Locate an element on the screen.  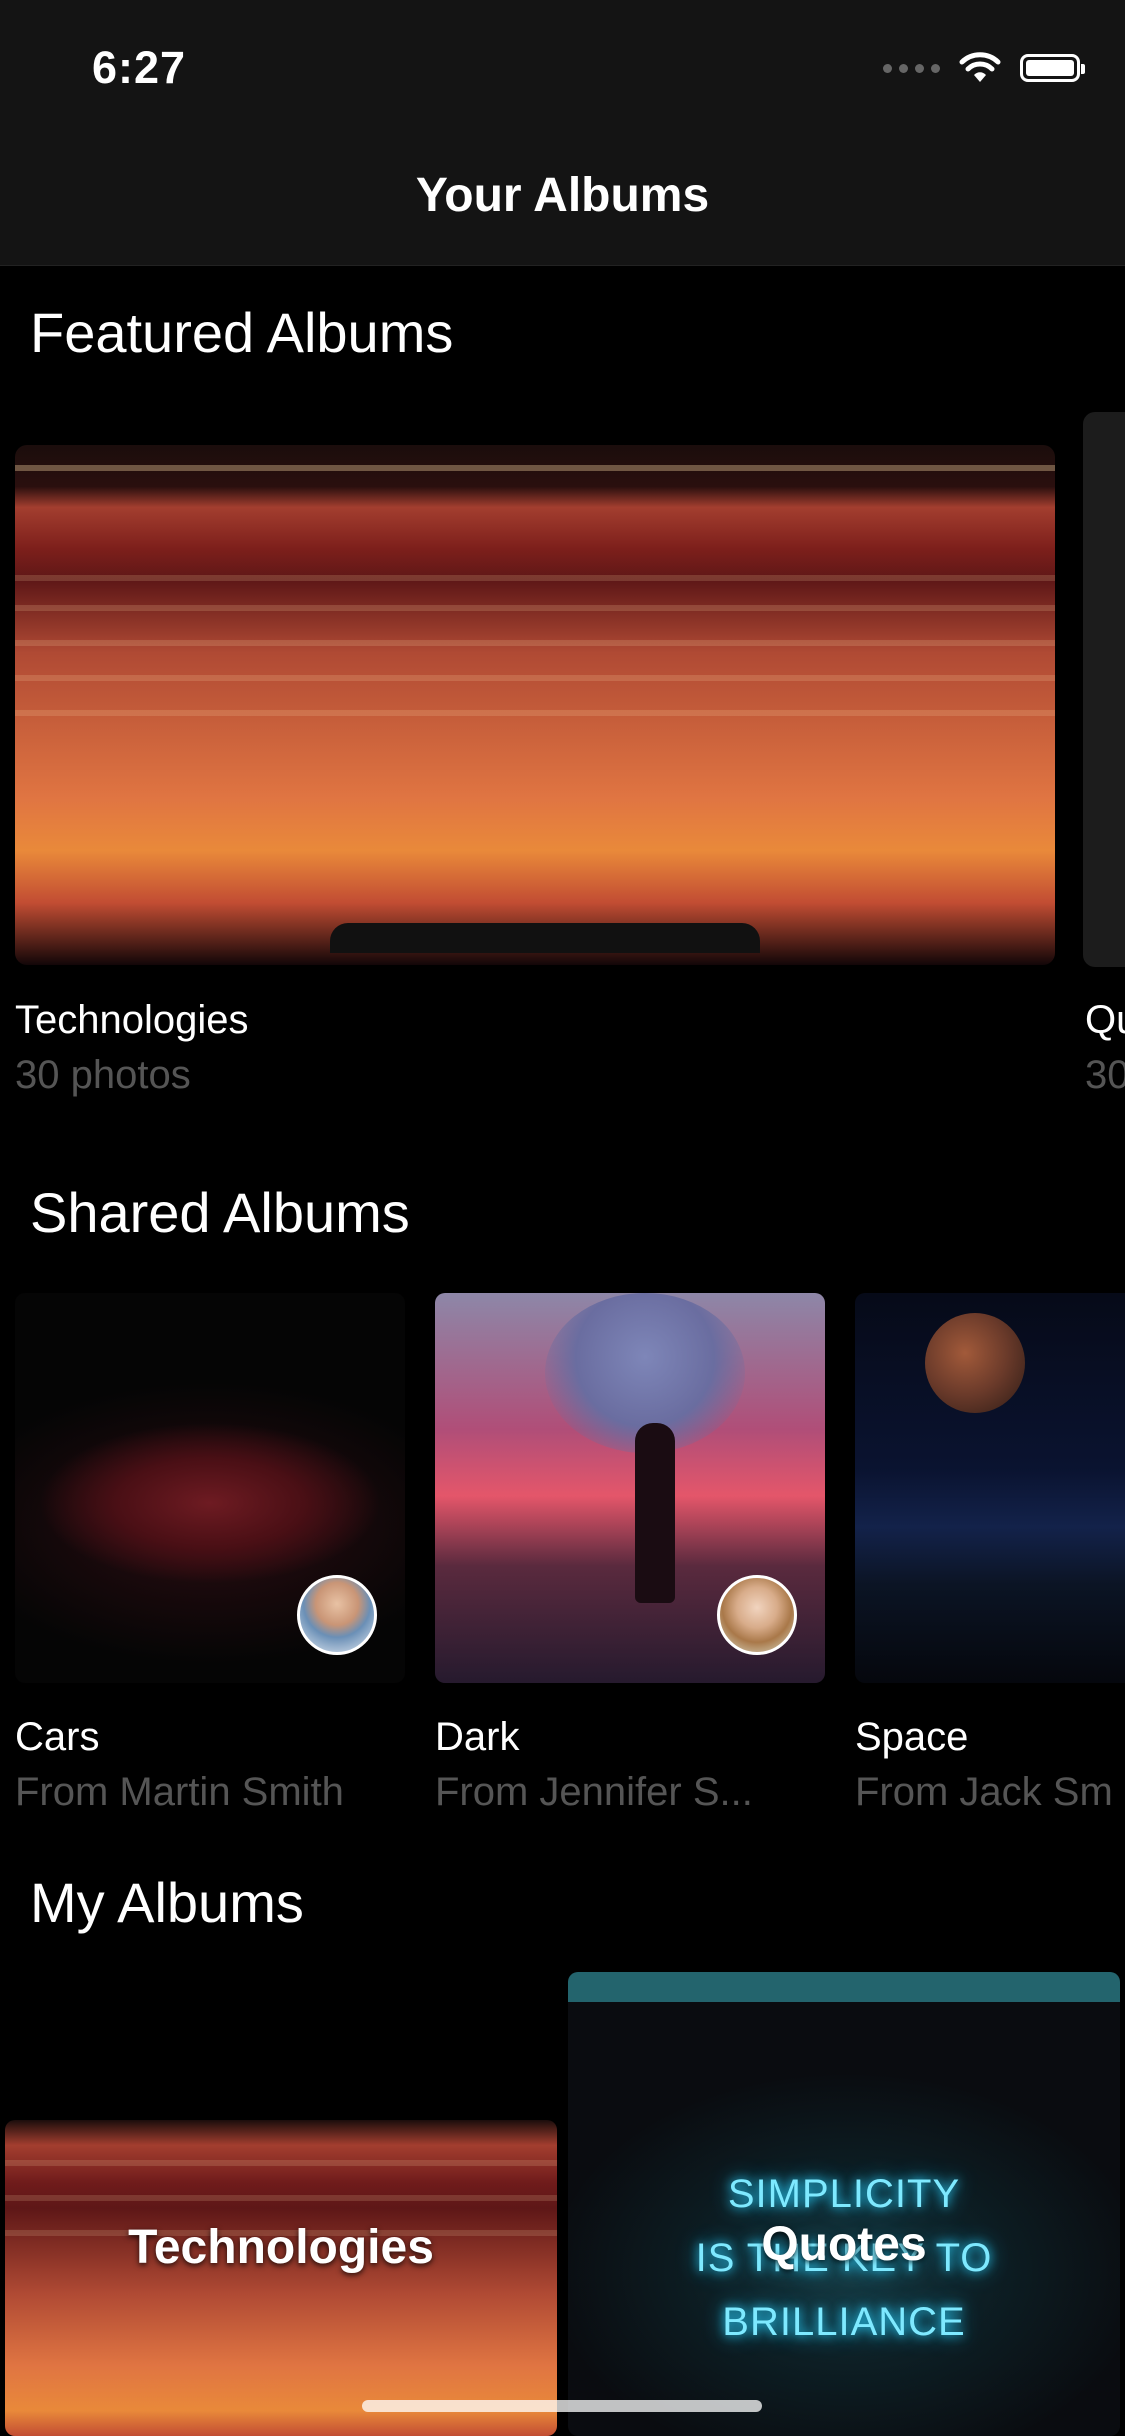
shared-album-dark-thumbnail is located at coordinates (630, 1488).